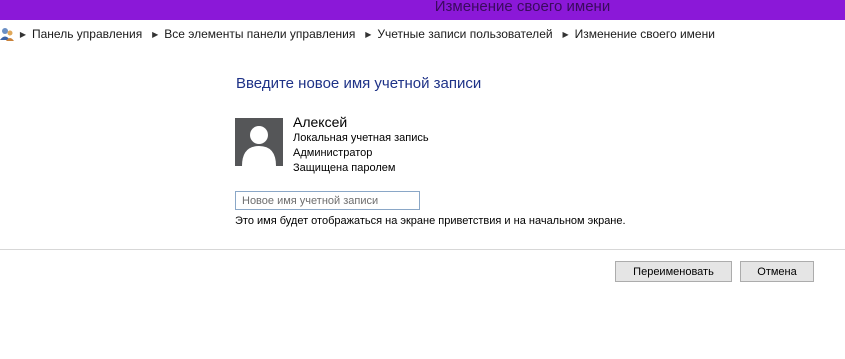  I want to click on breadcrumb-item-all-items: Все элементы панели управления, so click(259, 34).